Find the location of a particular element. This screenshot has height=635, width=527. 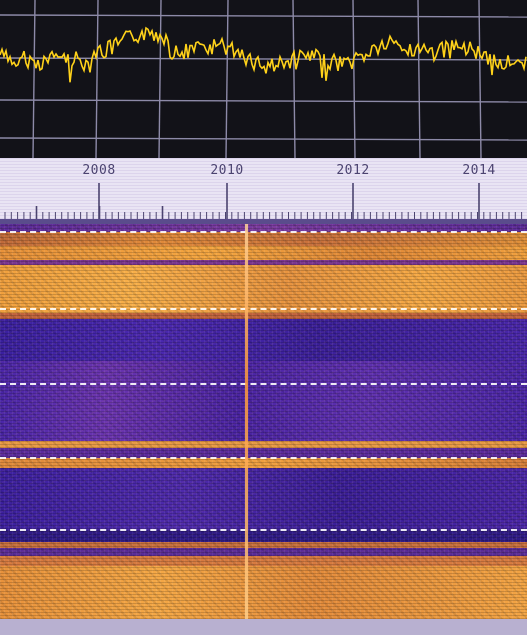

year-label-2008: 2008 is located at coordinates (99, 170).